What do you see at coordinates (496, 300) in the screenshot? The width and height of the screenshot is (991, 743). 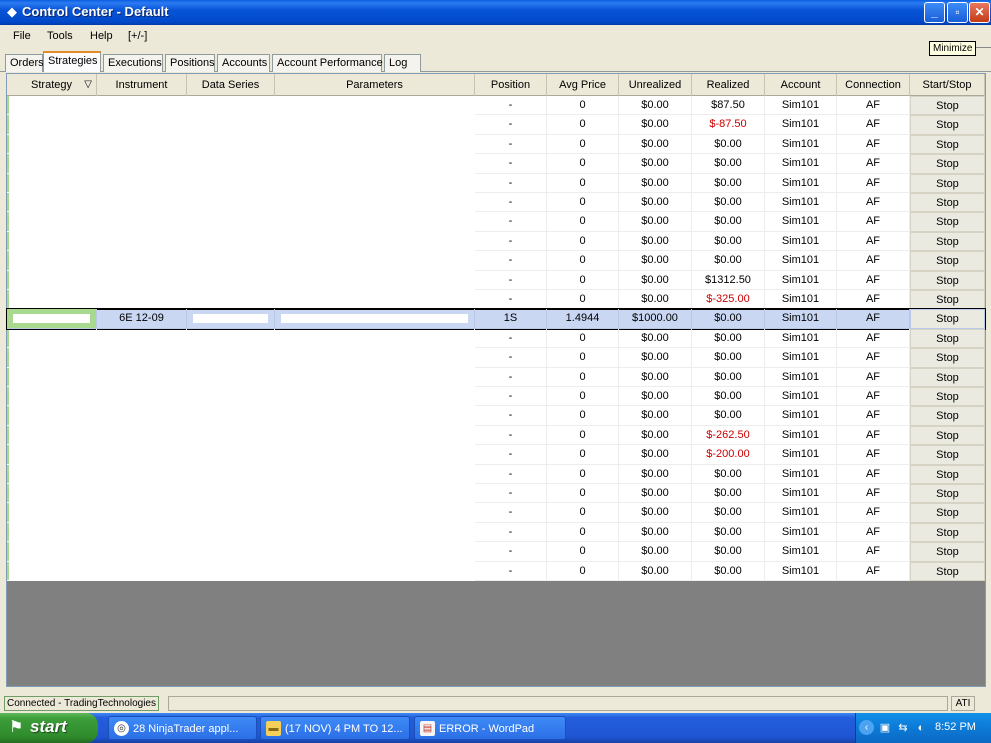 I see `table-row: -0 $0.00 $-325.00 Sim101 AF Stop` at bounding box center [496, 300].